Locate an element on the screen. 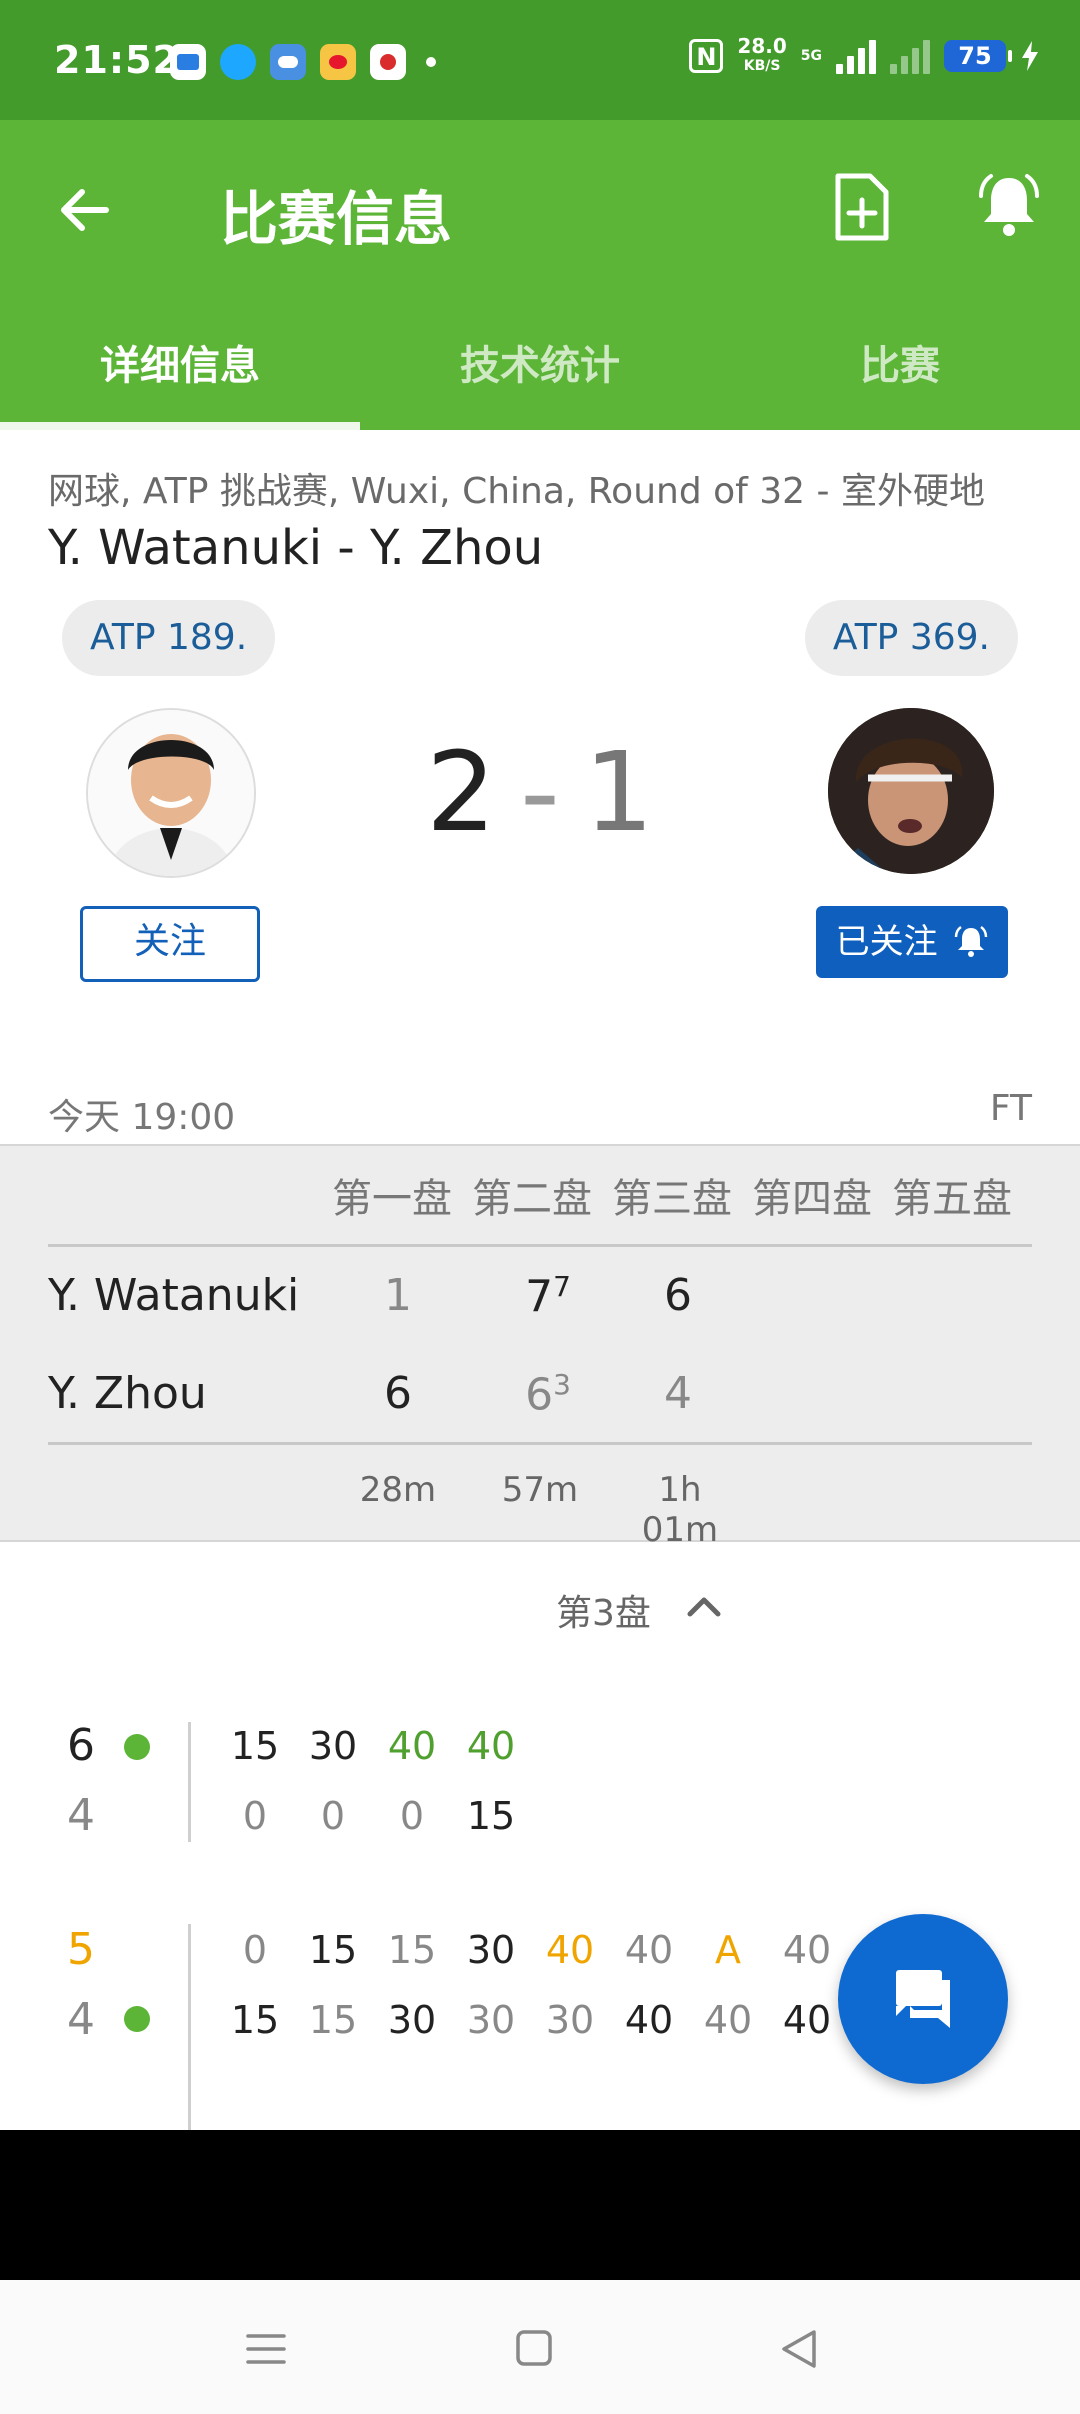 The width and height of the screenshot is (1080, 2414). following-away-button: 已关注 is located at coordinates (912, 942).